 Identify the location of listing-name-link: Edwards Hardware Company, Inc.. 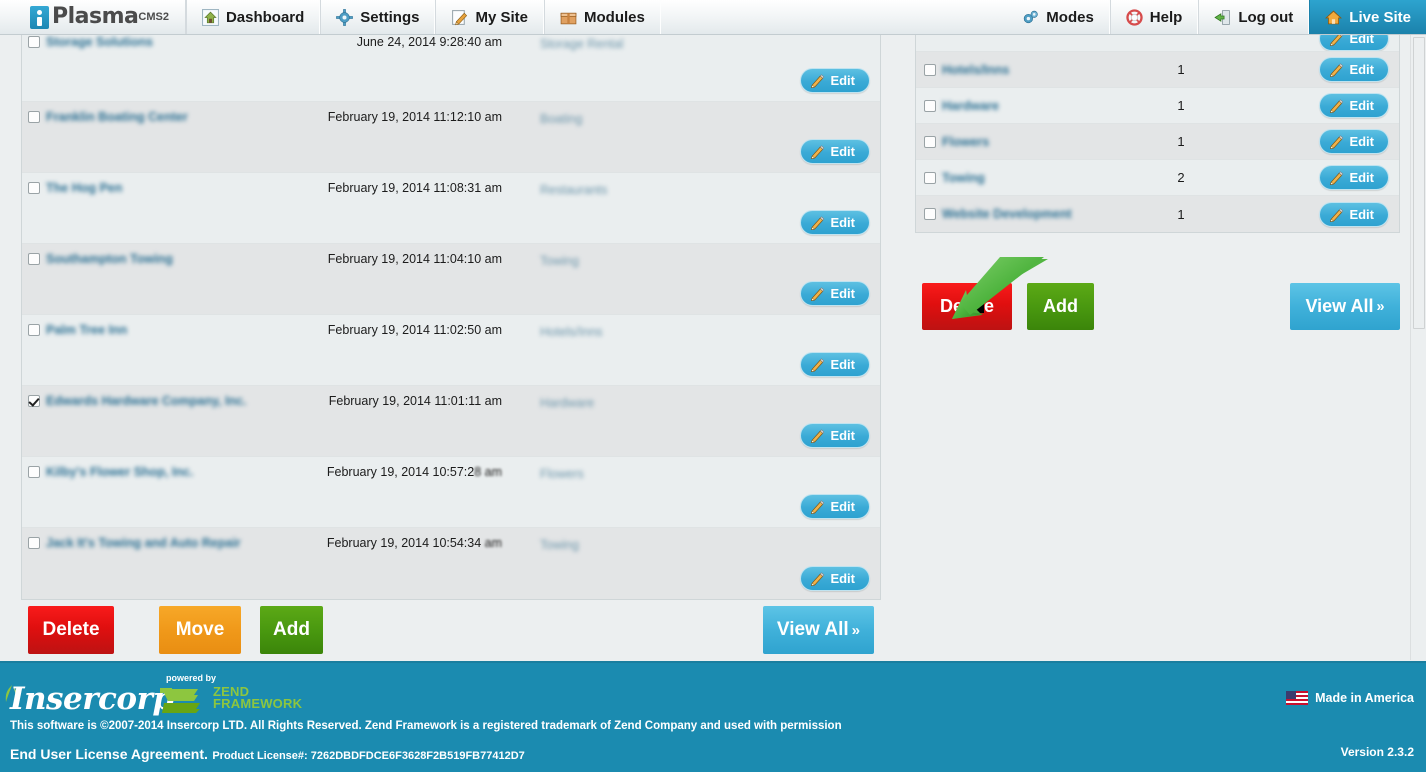
(146, 401).